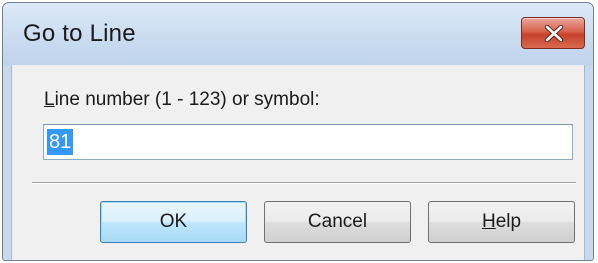 This screenshot has width=598, height=263. I want to click on cancel-button: Cancel, so click(337, 222).